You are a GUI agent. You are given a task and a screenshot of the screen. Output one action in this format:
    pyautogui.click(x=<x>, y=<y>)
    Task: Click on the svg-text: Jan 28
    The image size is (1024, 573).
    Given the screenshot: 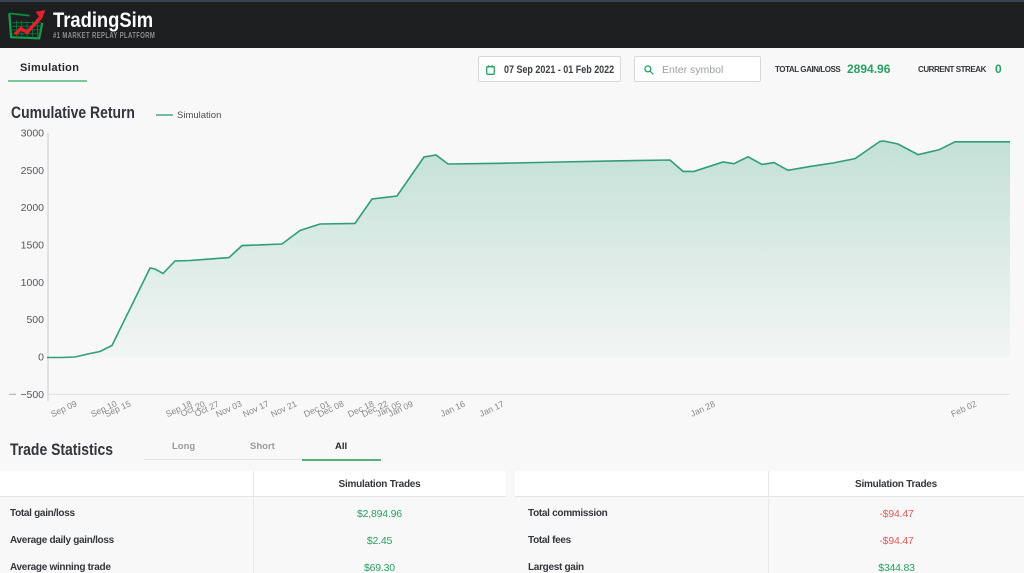 What is the action you would take?
    pyautogui.click(x=703, y=409)
    